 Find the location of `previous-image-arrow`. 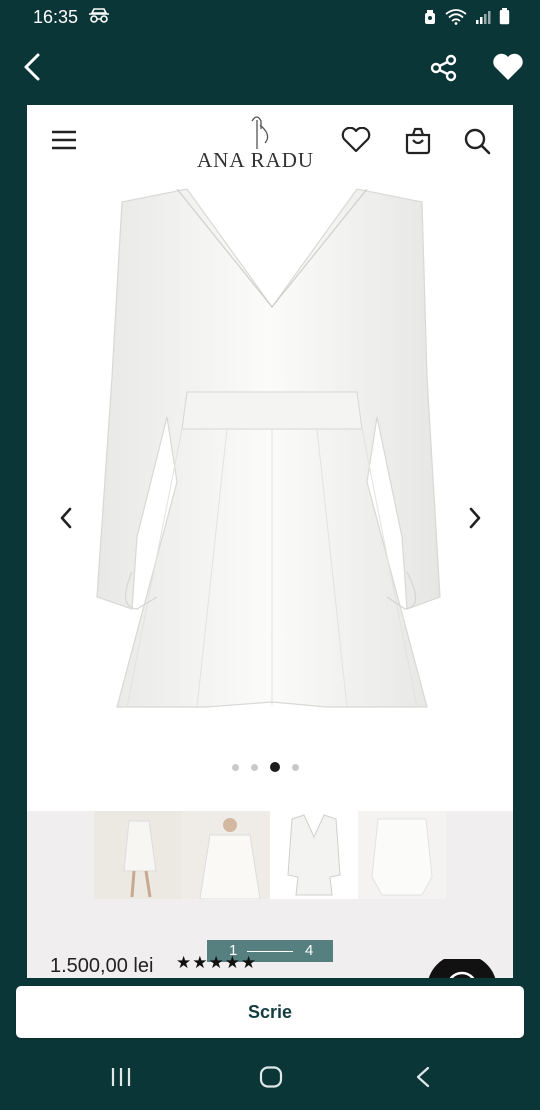

previous-image-arrow is located at coordinates (66, 520).